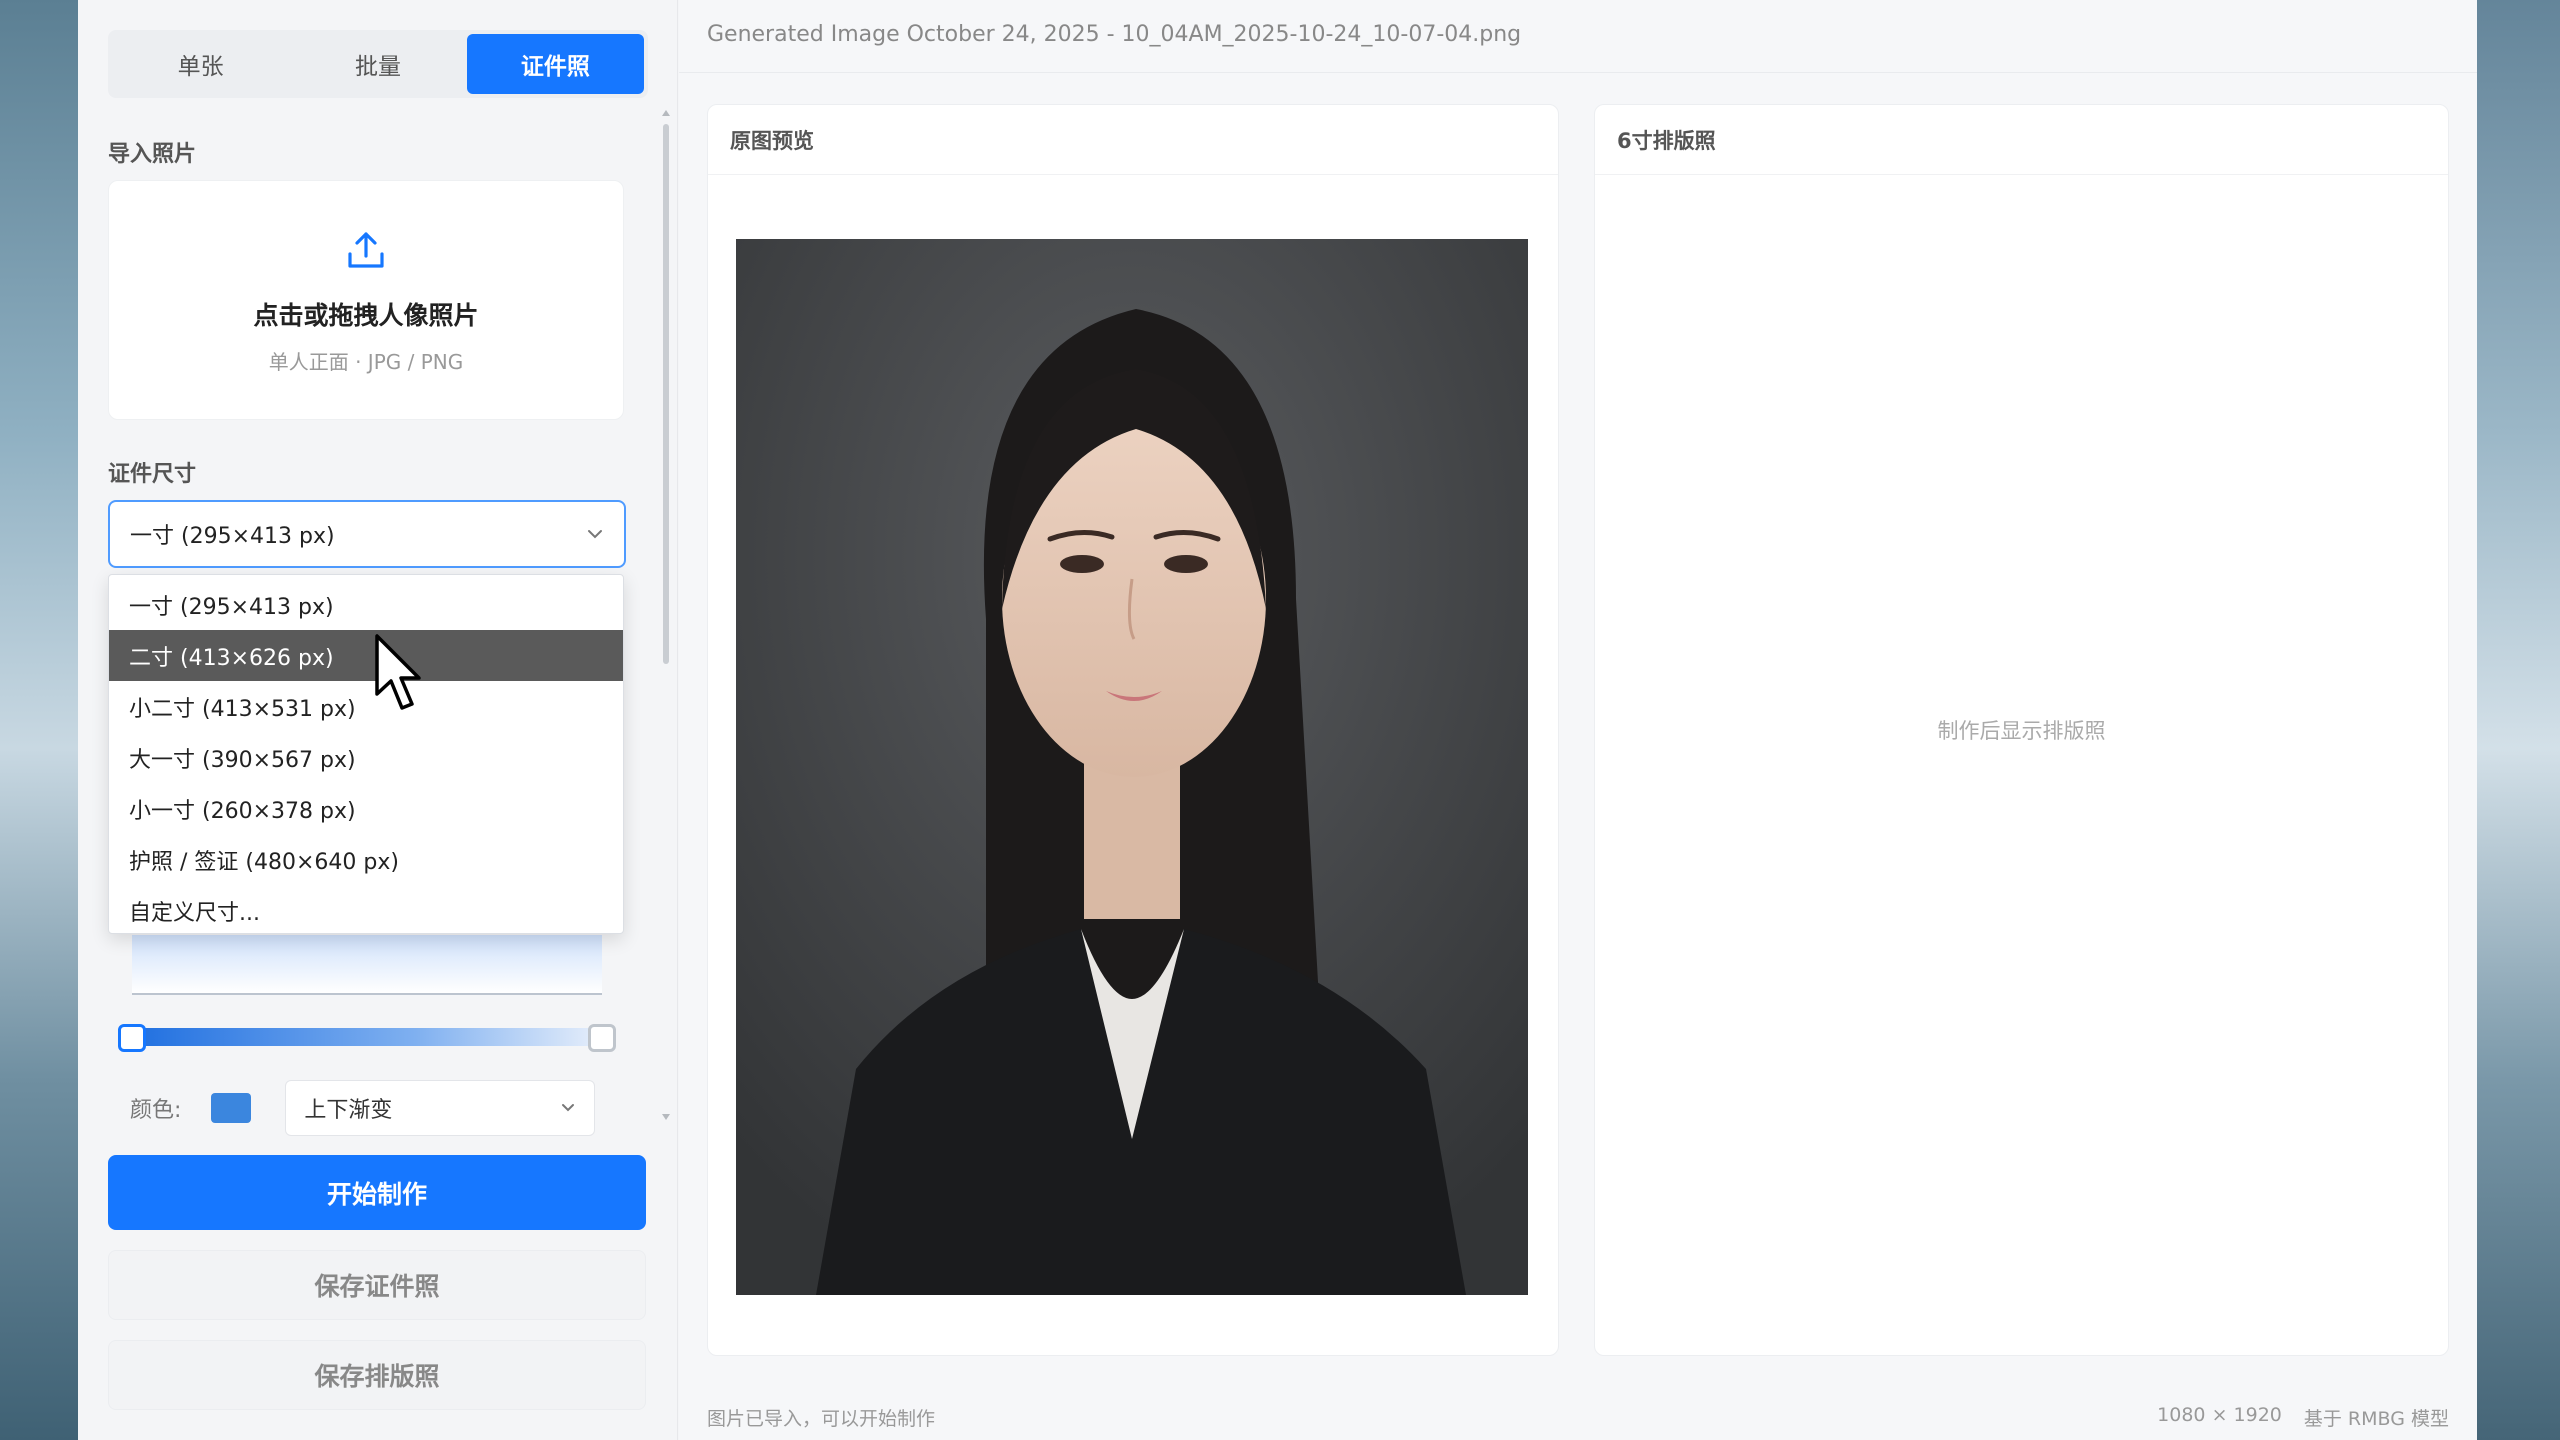 The image size is (2560, 1440). I want to click on tab-id-photo: 证件照, so click(555, 64).